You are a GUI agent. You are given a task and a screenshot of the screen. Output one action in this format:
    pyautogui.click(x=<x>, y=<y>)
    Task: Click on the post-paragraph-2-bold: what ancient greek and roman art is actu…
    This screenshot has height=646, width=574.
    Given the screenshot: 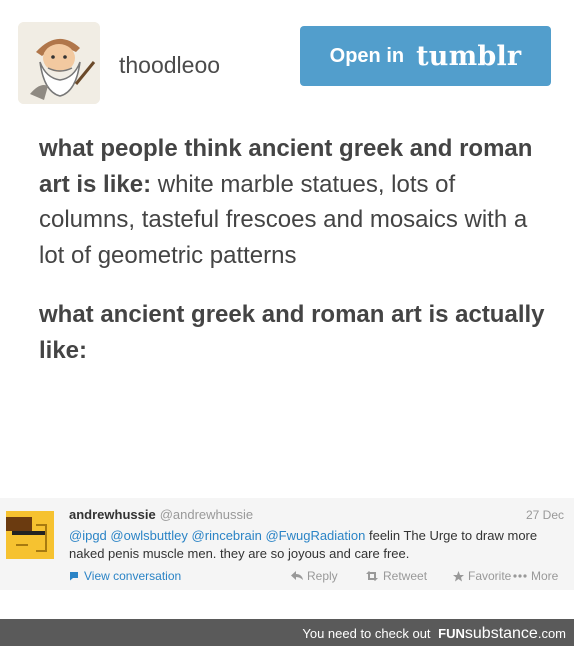 What is the action you would take?
    pyautogui.click(x=292, y=332)
    